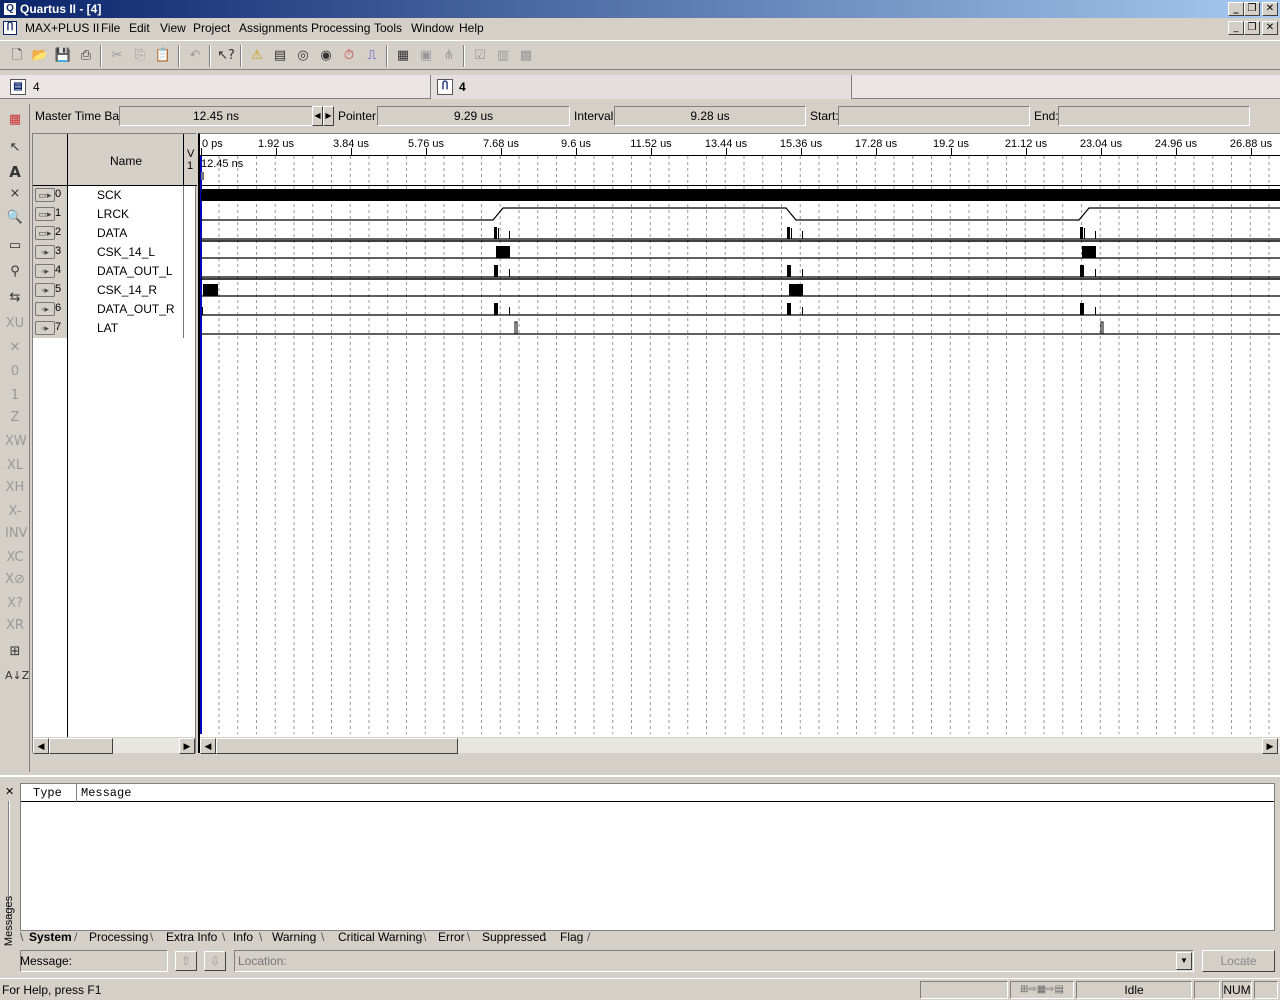 The width and height of the screenshot is (1280, 1000). What do you see at coordinates (15, 558) in the screenshot?
I see `count-value-icon: XC` at bounding box center [15, 558].